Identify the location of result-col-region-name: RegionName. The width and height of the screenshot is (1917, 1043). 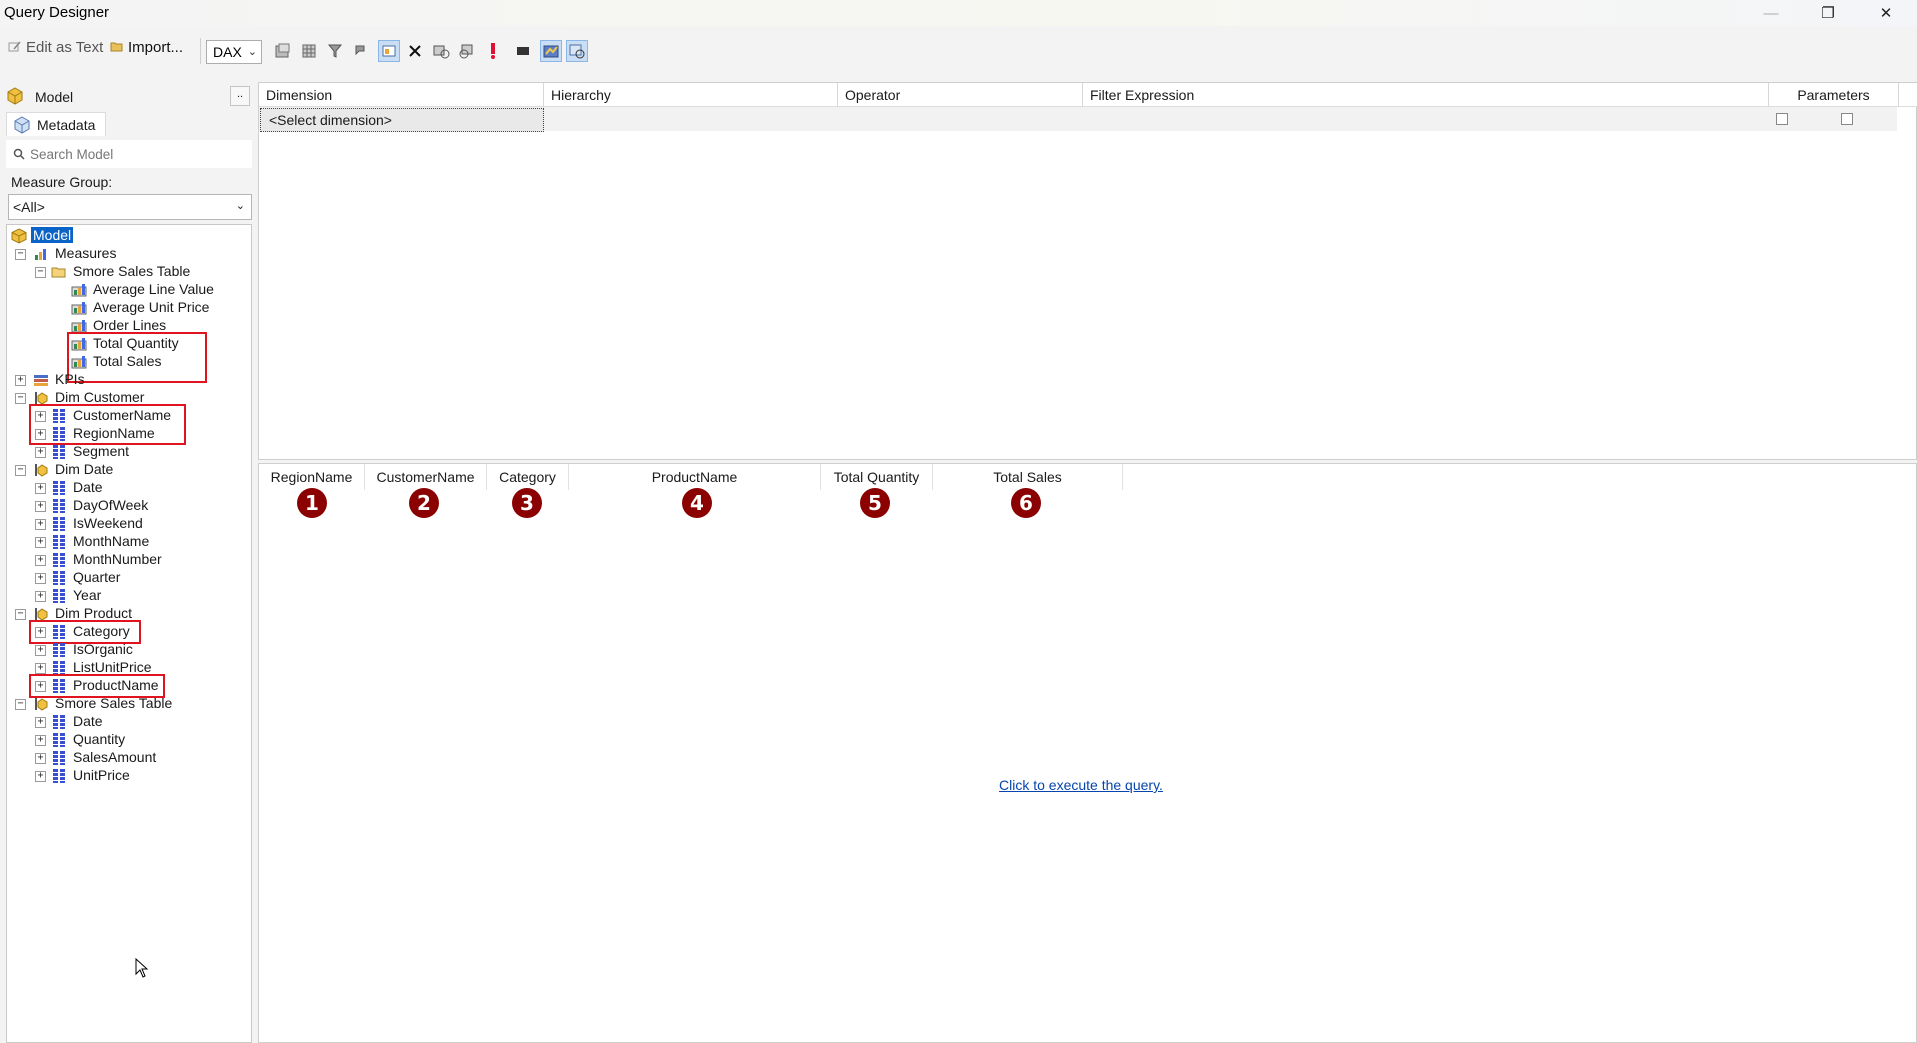
(312, 477).